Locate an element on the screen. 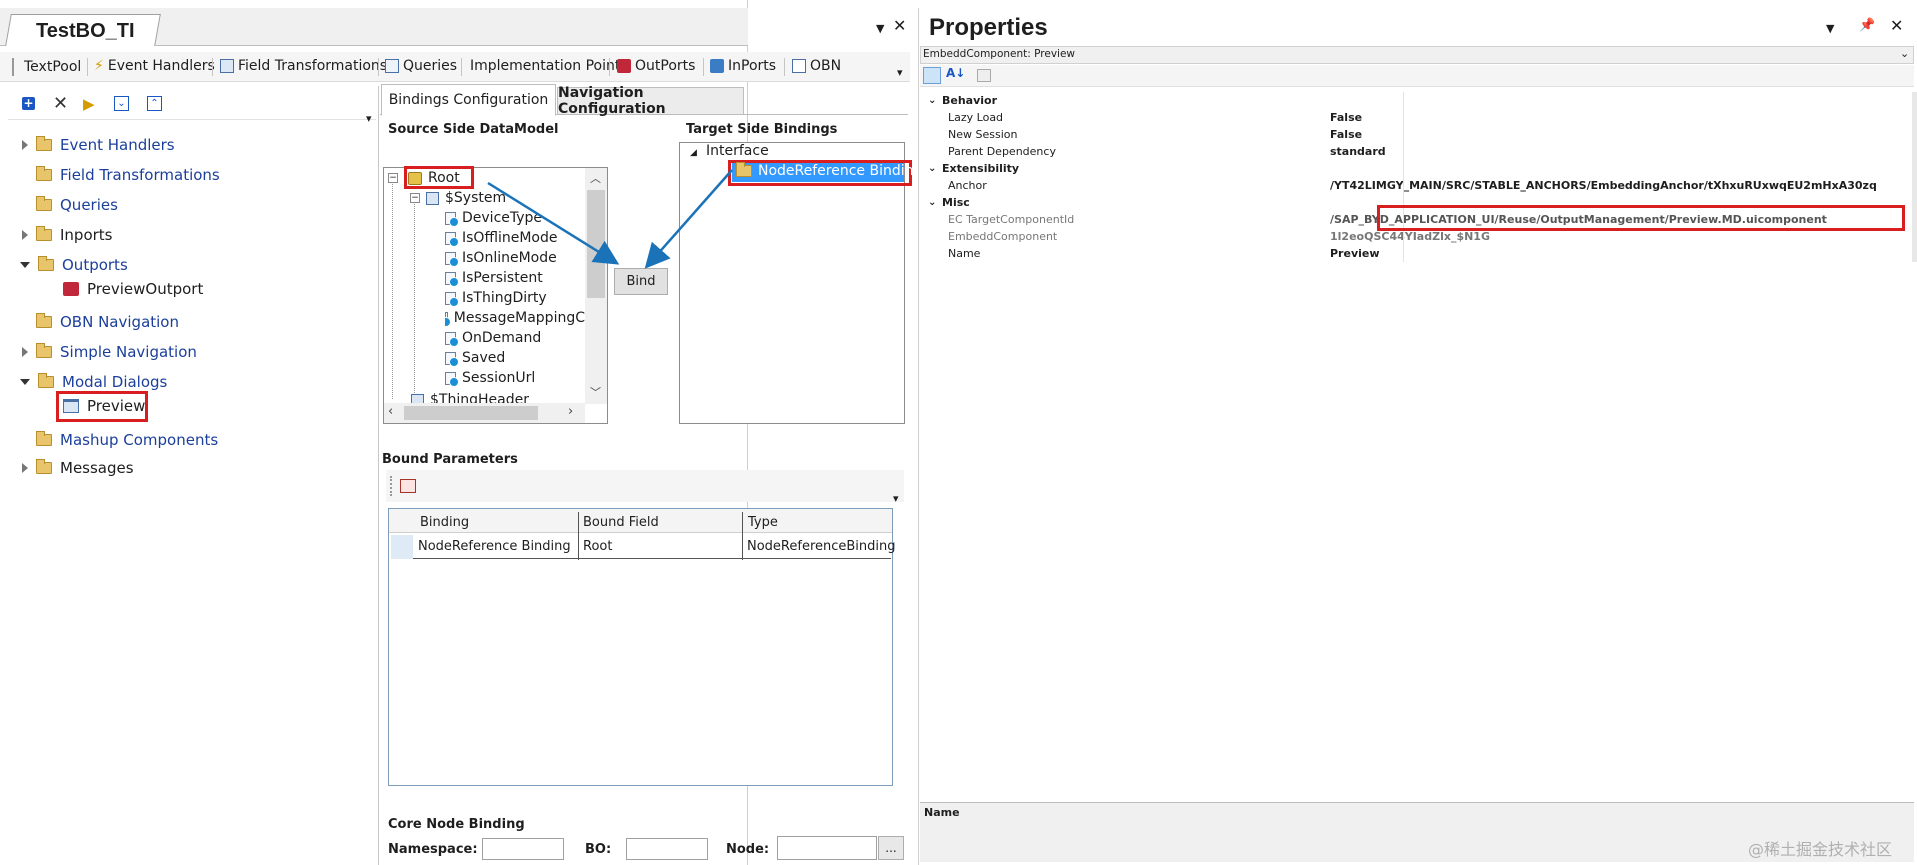  target-node-nodereference-binding: NodeReference Binding is located at coordinates (829, 170).